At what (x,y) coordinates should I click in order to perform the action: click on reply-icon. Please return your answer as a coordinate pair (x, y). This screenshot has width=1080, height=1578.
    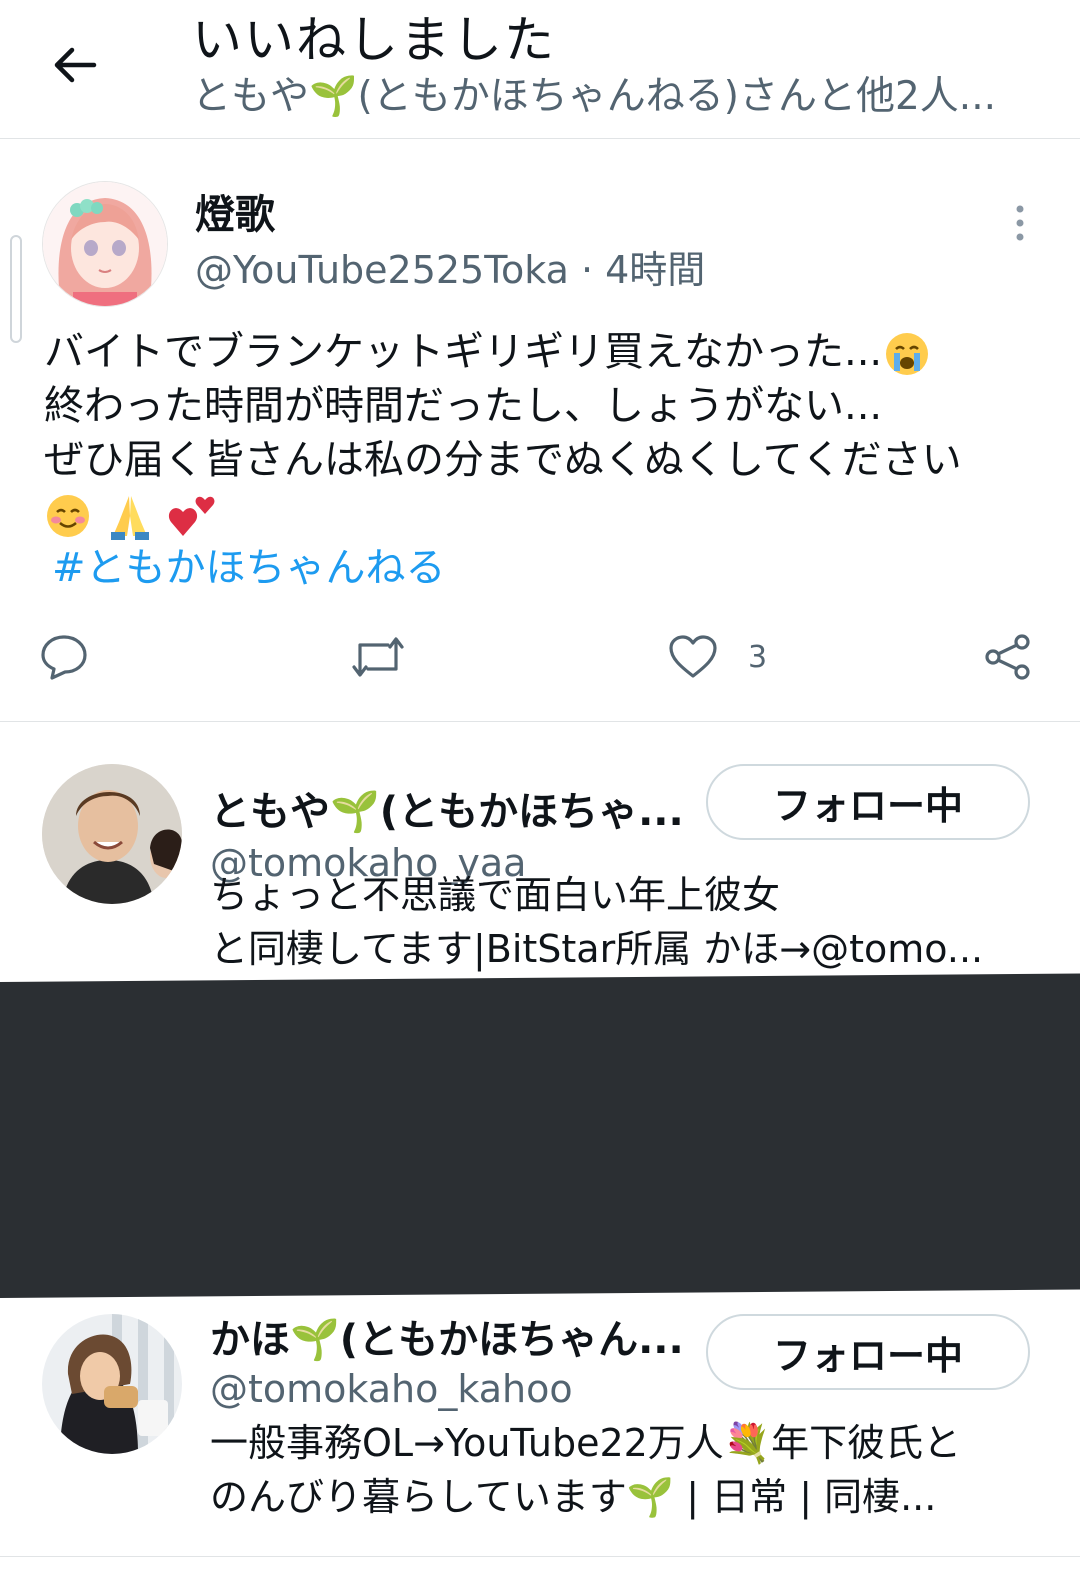
    Looking at the image, I should click on (64, 657).